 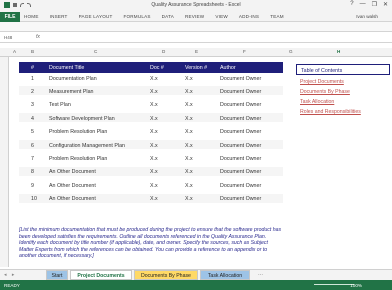 What do you see at coordinates (71, 92) in the screenshot?
I see `document-title-cell: Measurement Plan` at bounding box center [71, 92].